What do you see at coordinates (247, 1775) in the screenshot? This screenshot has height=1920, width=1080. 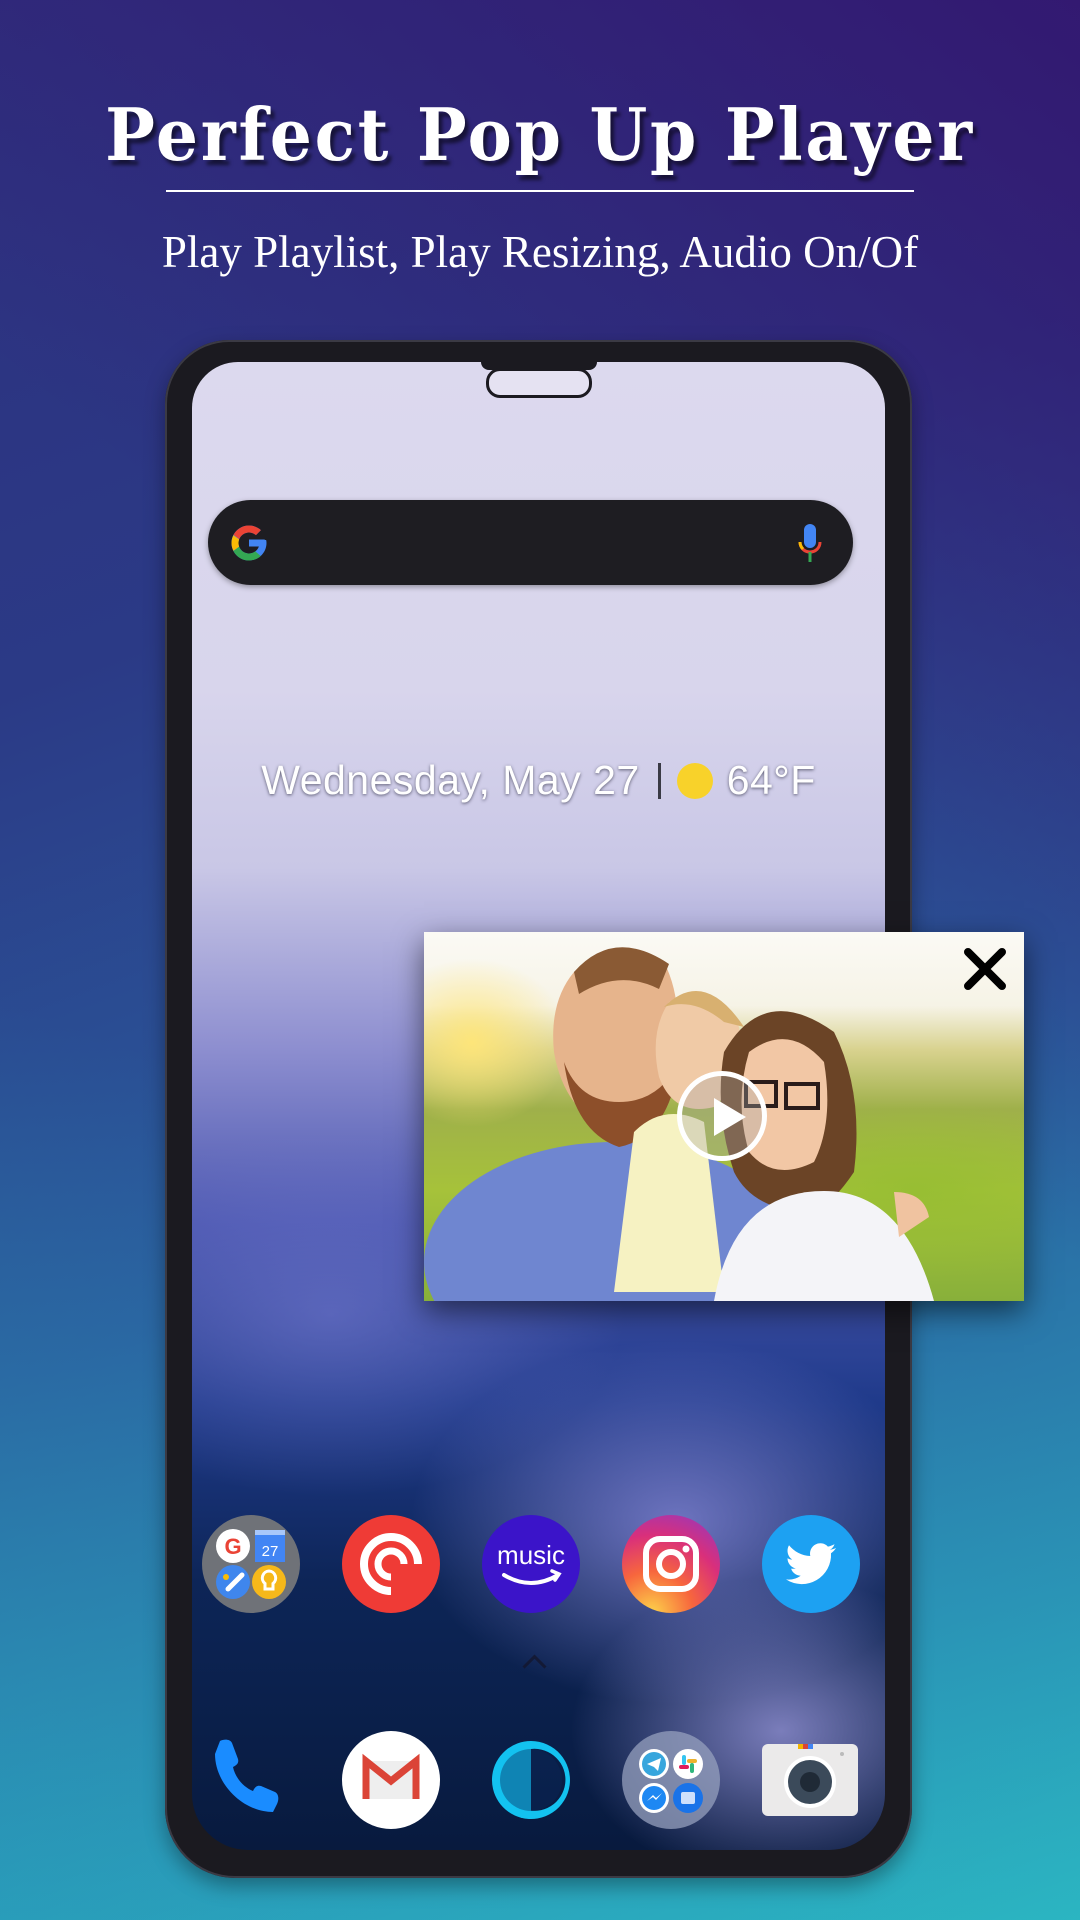 I see `phone-handset-glyph` at bounding box center [247, 1775].